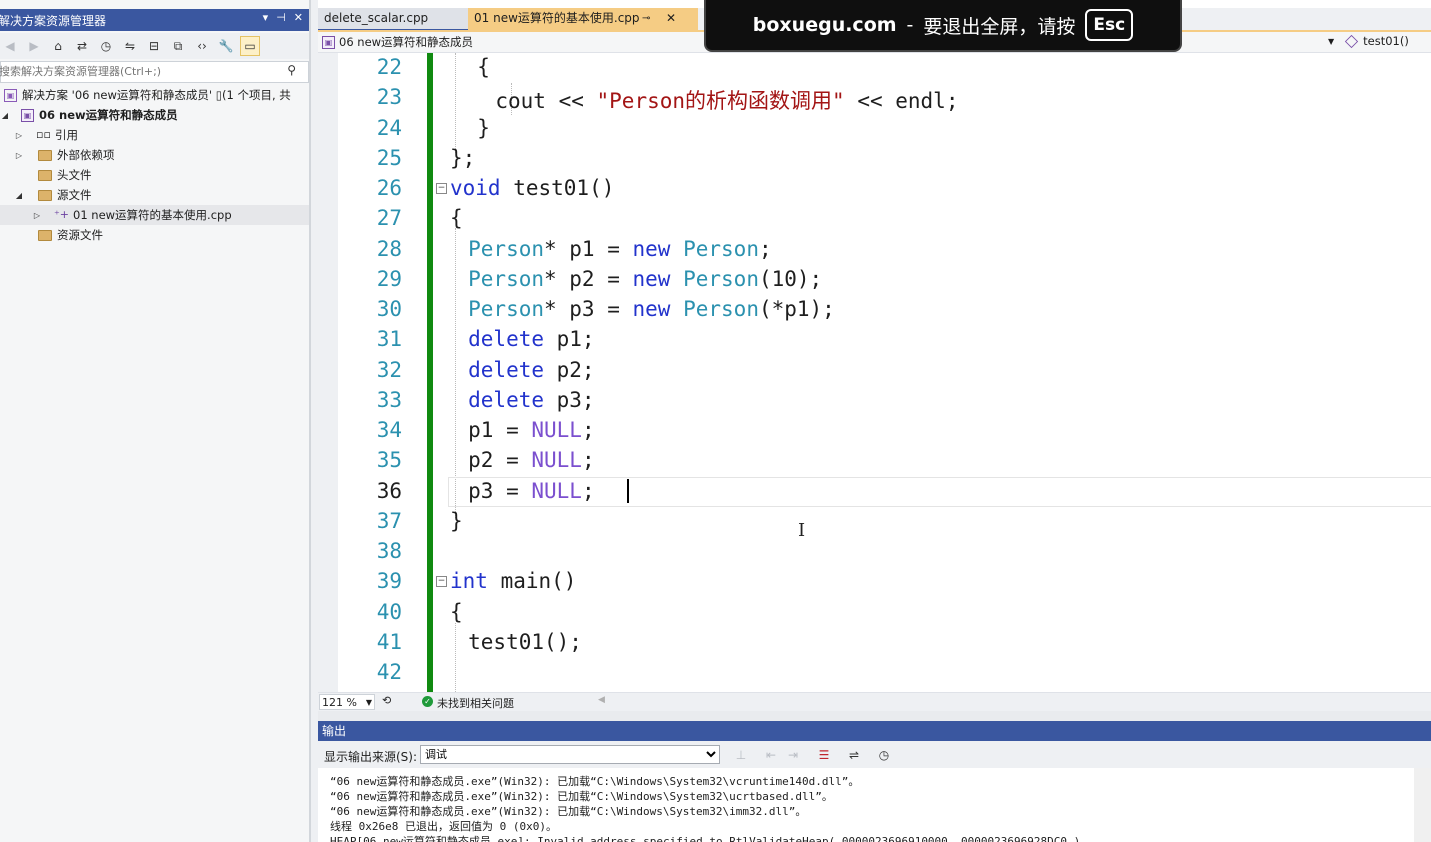 The width and height of the screenshot is (1431, 842). I want to click on check-icon: ✓, so click(427, 701).